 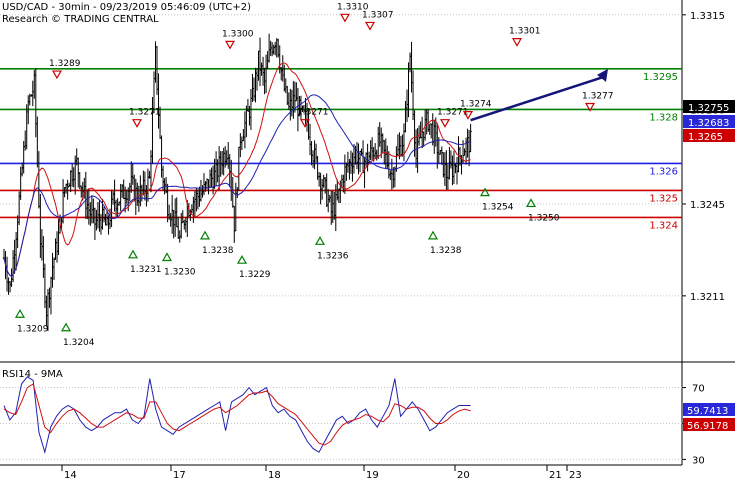 What do you see at coordinates (544, 218) in the screenshot?
I see `low-marker-label-18: 1.3250` at bounding box center [544, 218].